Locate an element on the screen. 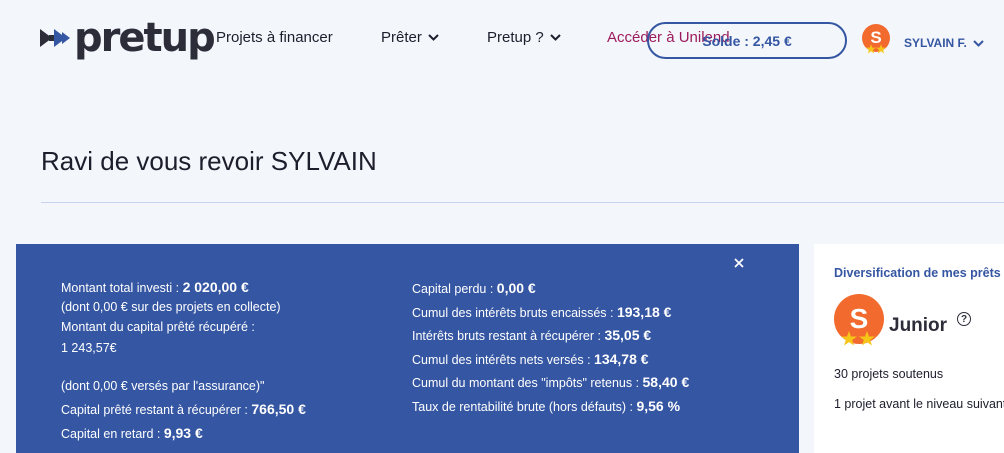  stat-value: 1 243,57€ is located at coordinates (89, 348).